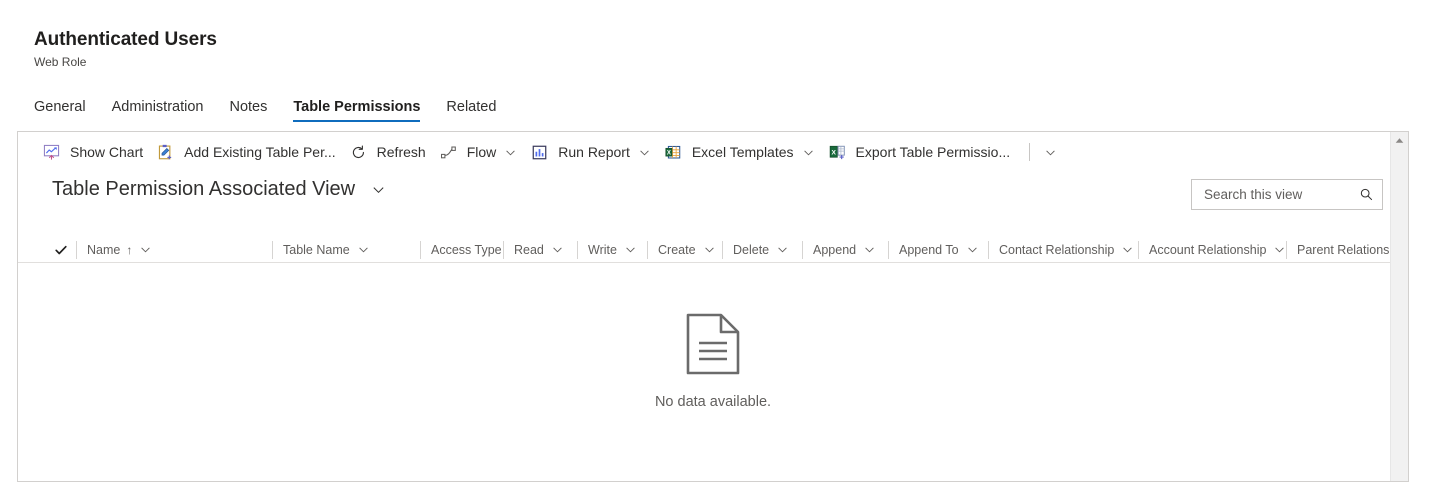 Image resolution: width=1430 pixels, height=500 pixels. I want to click on show-chart-icon, so click(51, 152).